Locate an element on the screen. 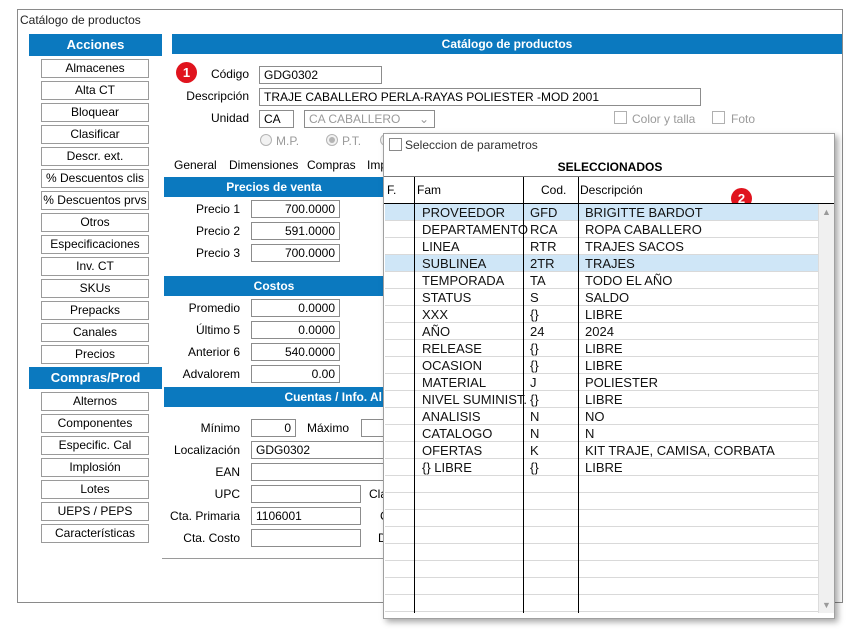 The width and height of the screenshot is (857, 629). vertical-scrollbar: ▲ ▼ is located at coordinates (826, 408).